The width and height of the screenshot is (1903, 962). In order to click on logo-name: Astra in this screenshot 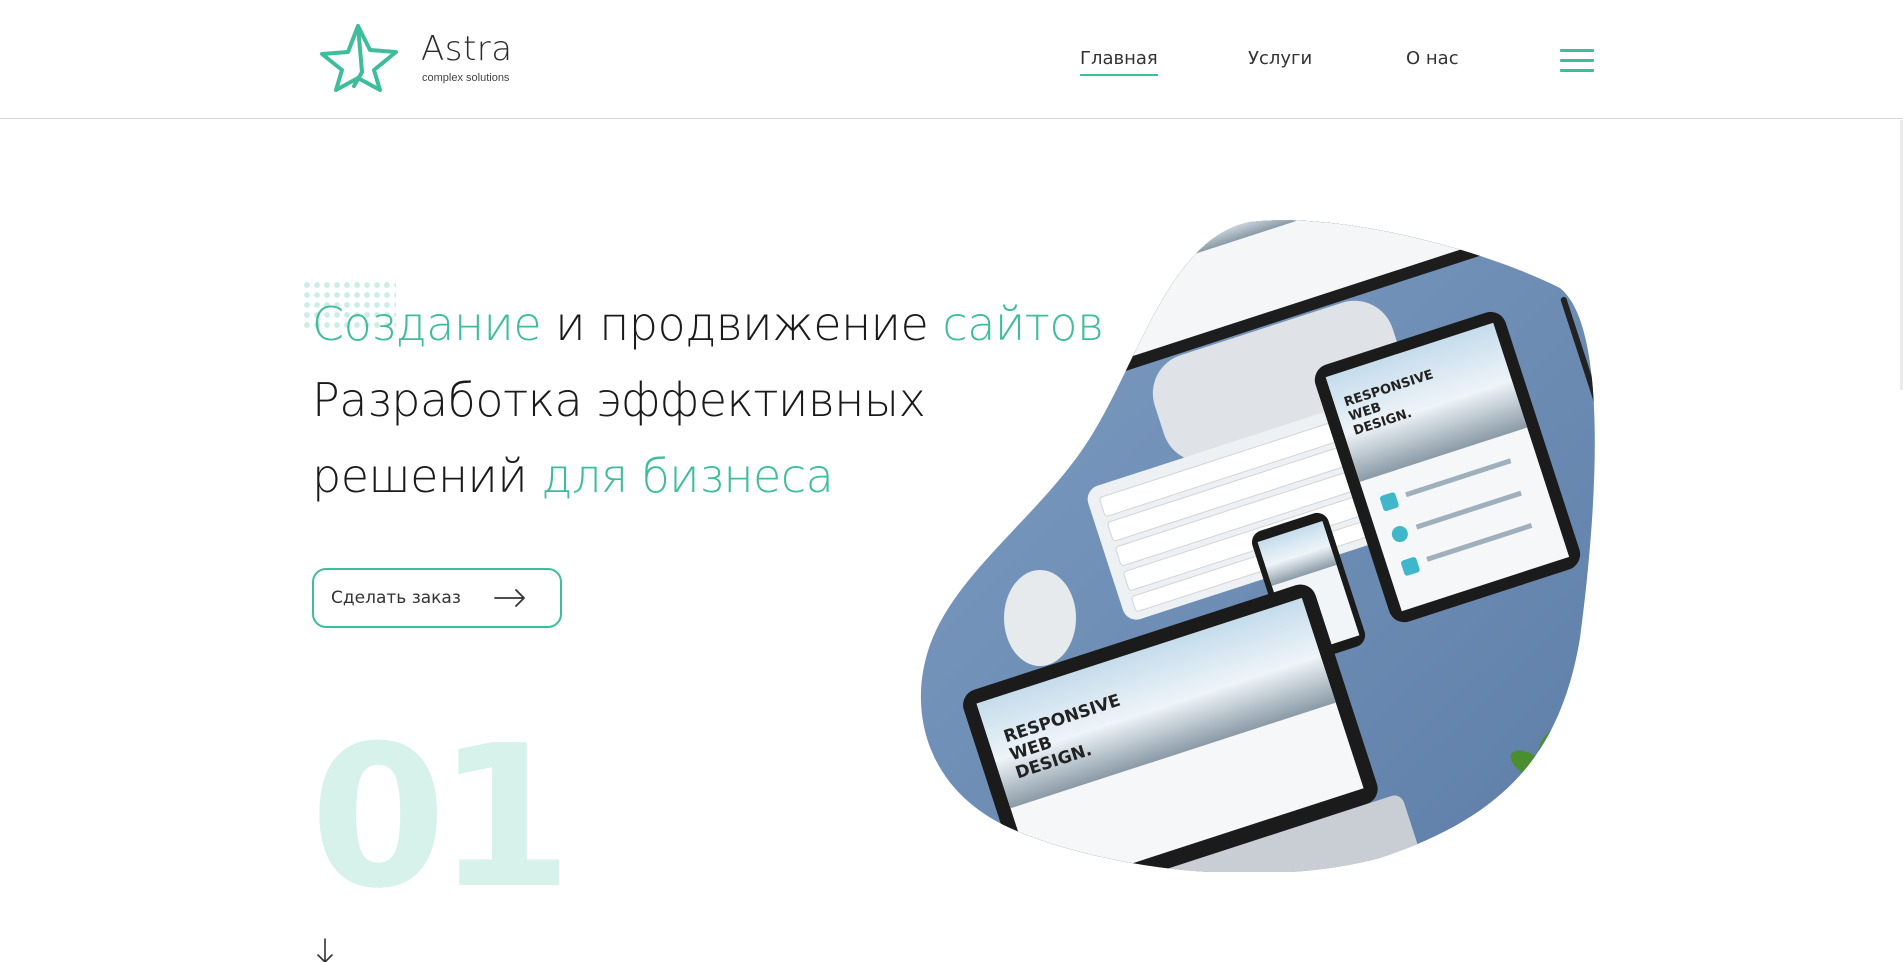, I will do `click(467, 49)`.